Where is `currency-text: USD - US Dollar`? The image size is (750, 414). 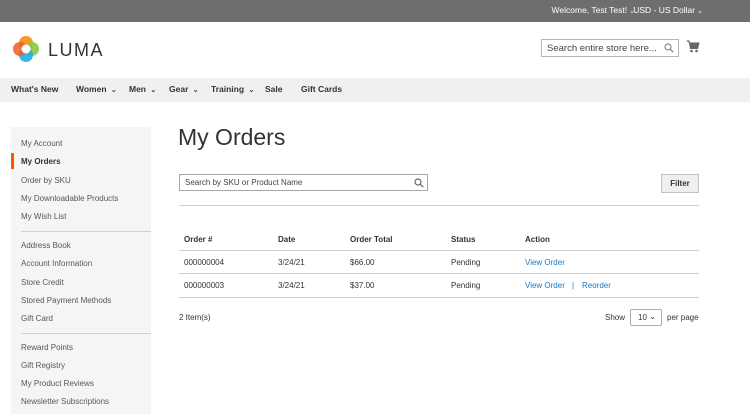 currency-text: USD - US Dollar is located at coordinates (664, 10).